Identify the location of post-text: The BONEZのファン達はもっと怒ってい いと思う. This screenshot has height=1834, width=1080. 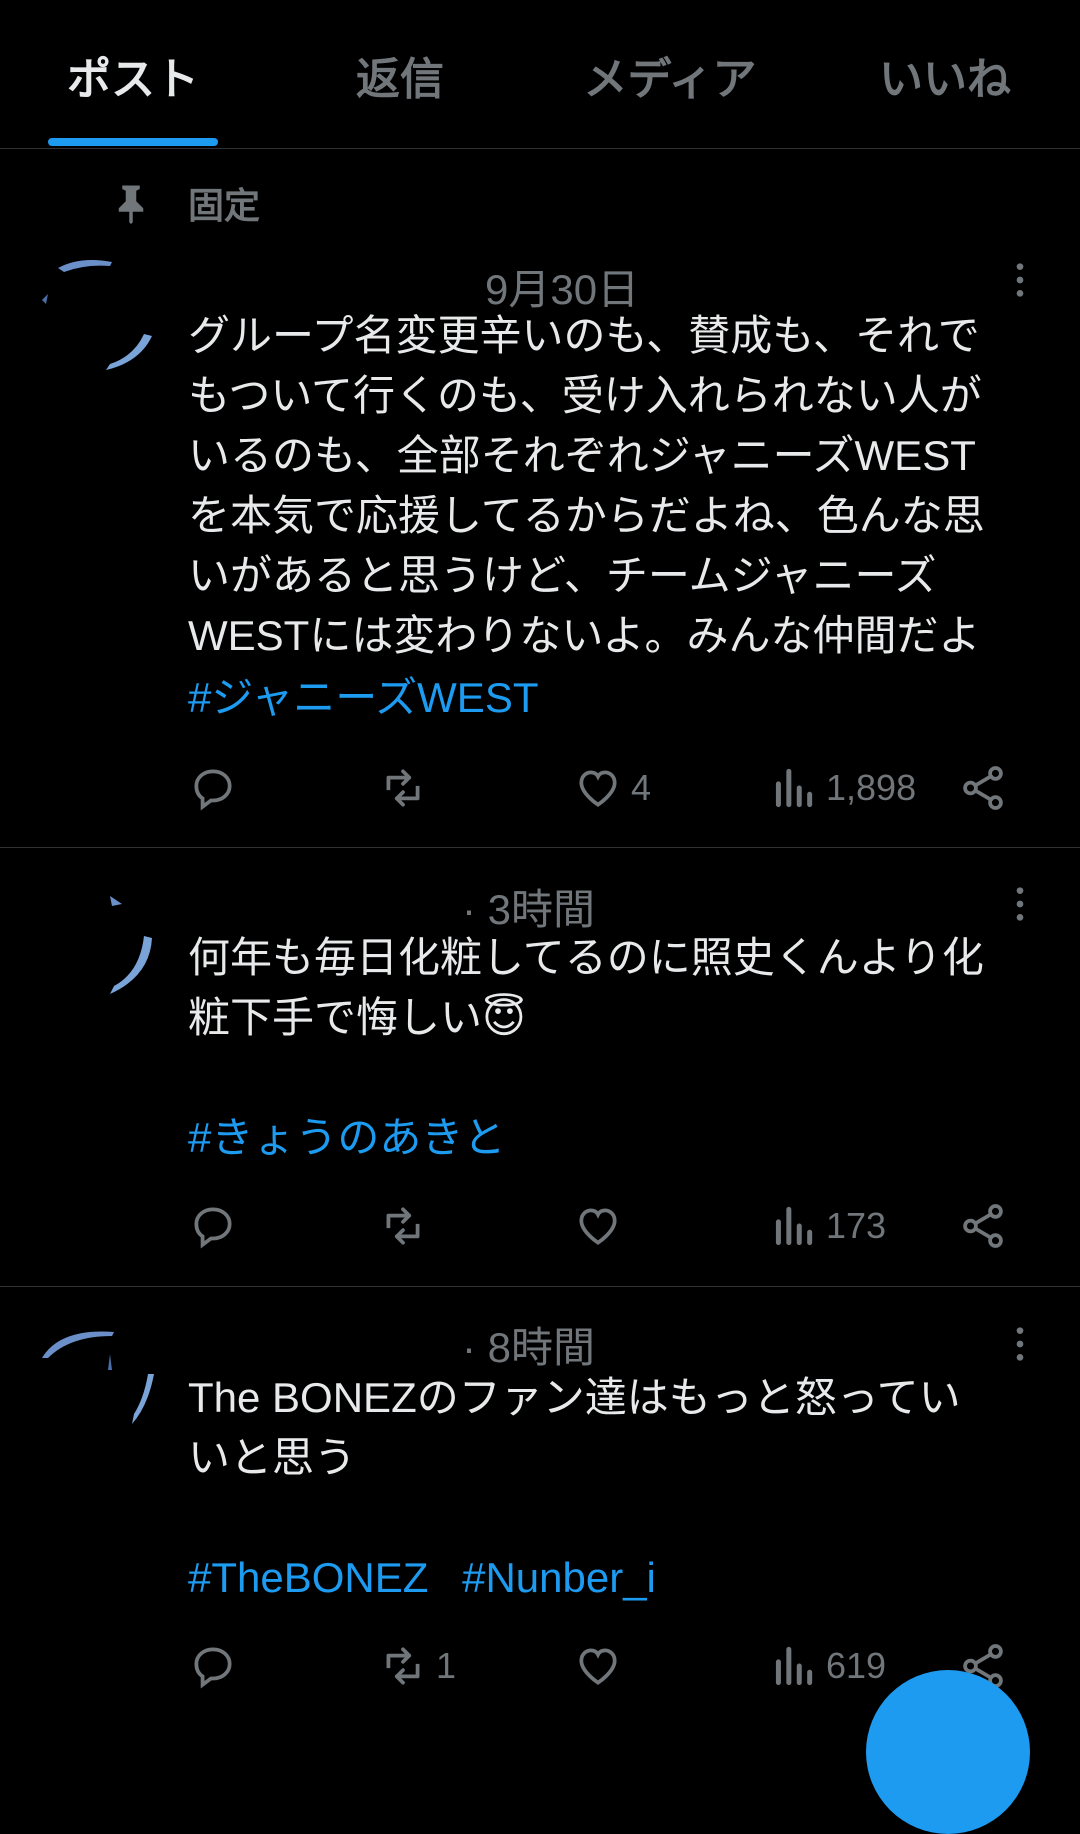
(574, 1427).